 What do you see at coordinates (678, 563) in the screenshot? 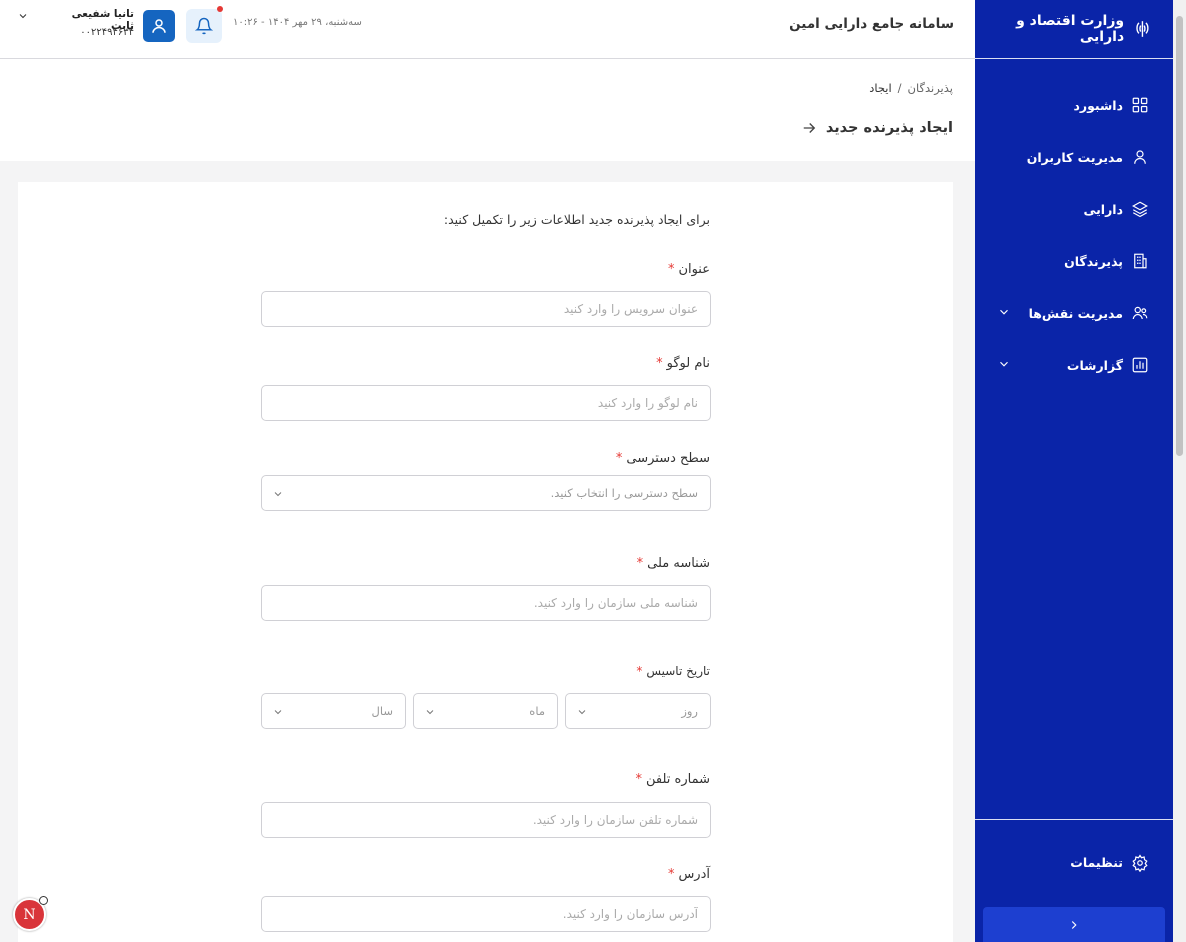
I see `national-id-label-text: شناسه ملی` at bounding box center [678, 563].